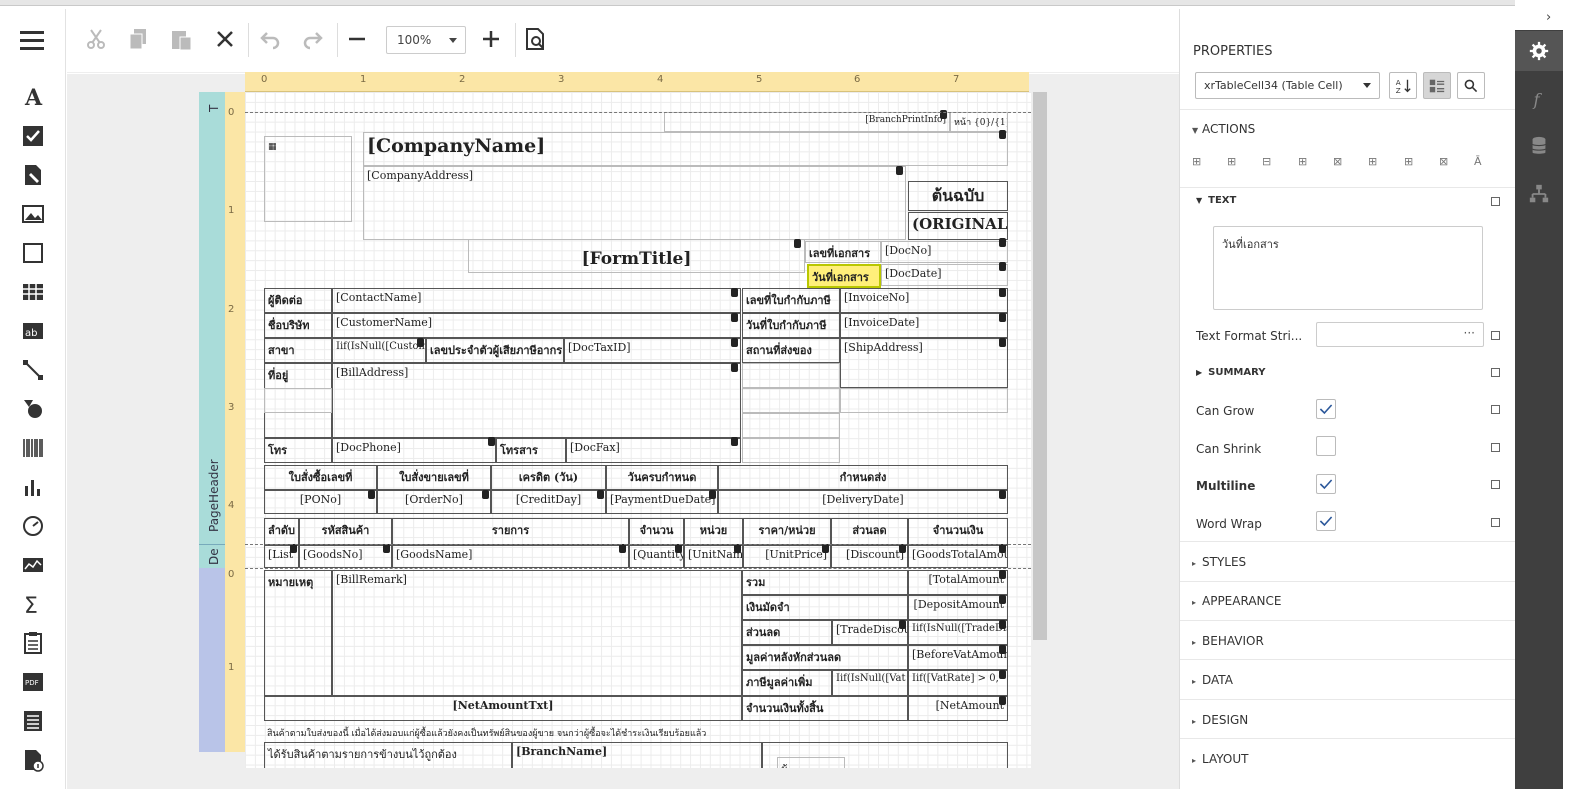 The width and height of the screenshot is (1589, 797). Describe the element at coordinates (1287, 85) in the screenshot. I see `component-selector: xrTableCell34 (Table Cell)` at that location.